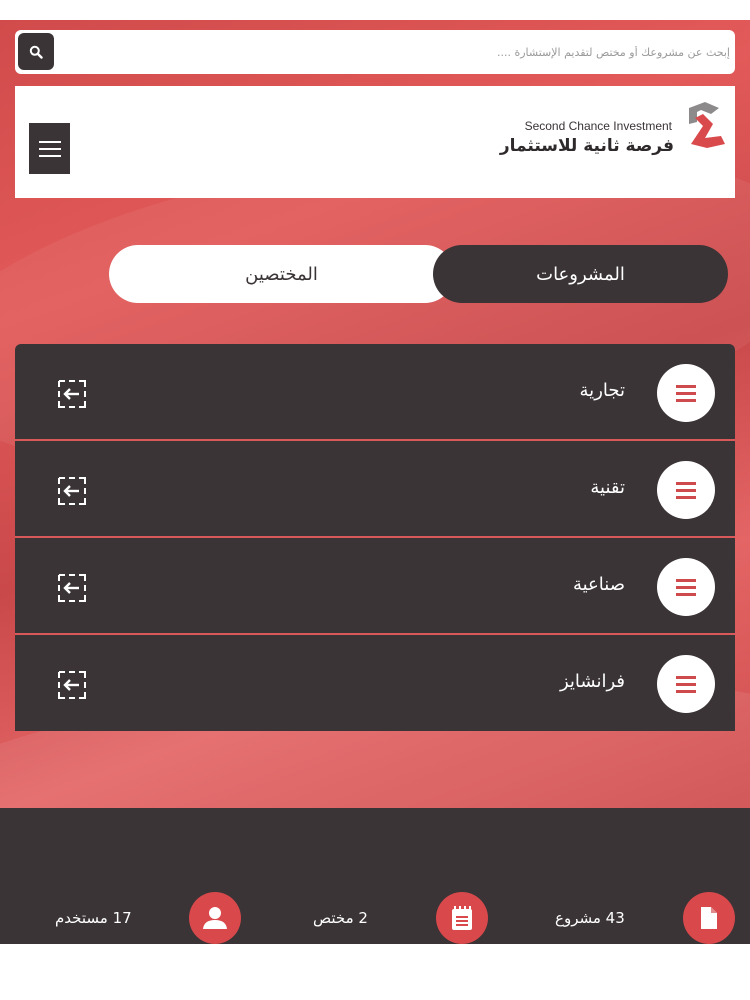  What do you see at coordinates (375, 489) in the screenshot?
I see `list-item-technical: تقنية` at bounding box center [375, 489].